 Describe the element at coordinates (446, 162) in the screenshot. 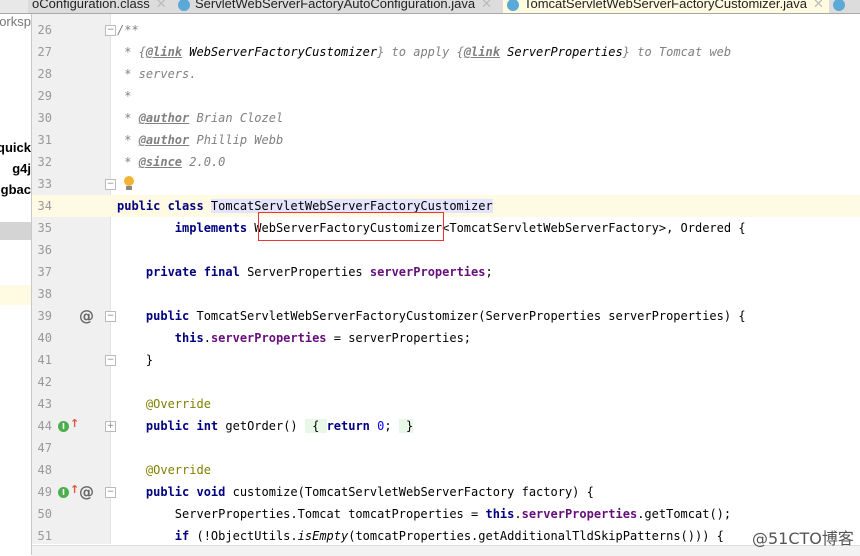

I see `code-line: 32 * @since 2.0.0` at that location.